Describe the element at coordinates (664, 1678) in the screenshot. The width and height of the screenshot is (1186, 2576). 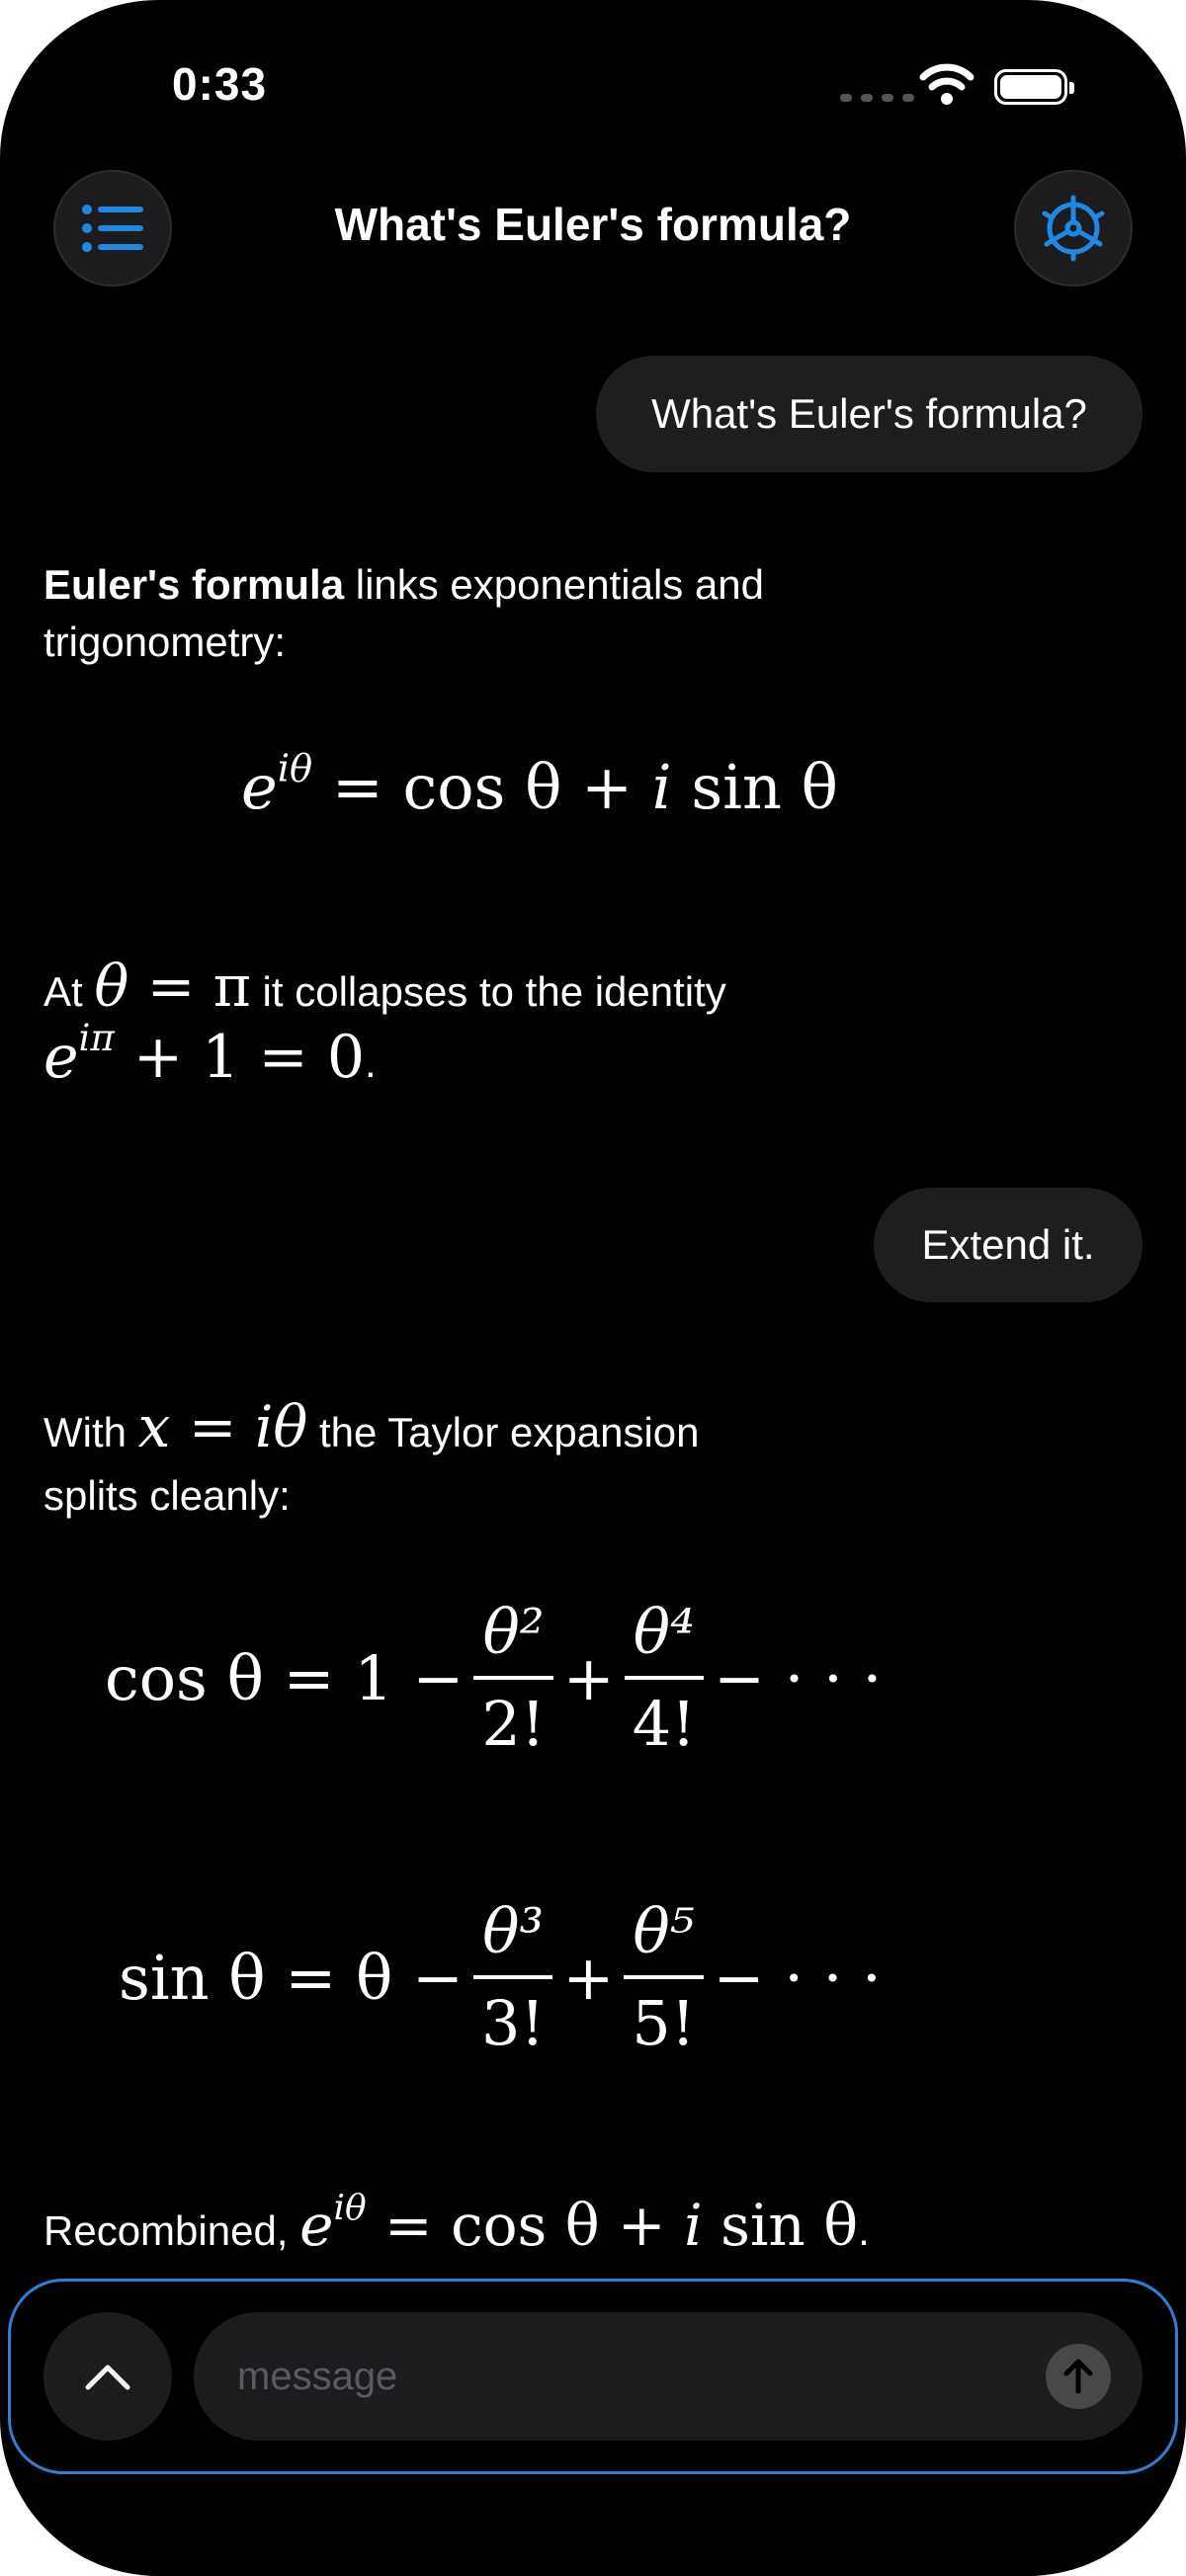
I see `fraction: θ⁴ 4!` at that location.